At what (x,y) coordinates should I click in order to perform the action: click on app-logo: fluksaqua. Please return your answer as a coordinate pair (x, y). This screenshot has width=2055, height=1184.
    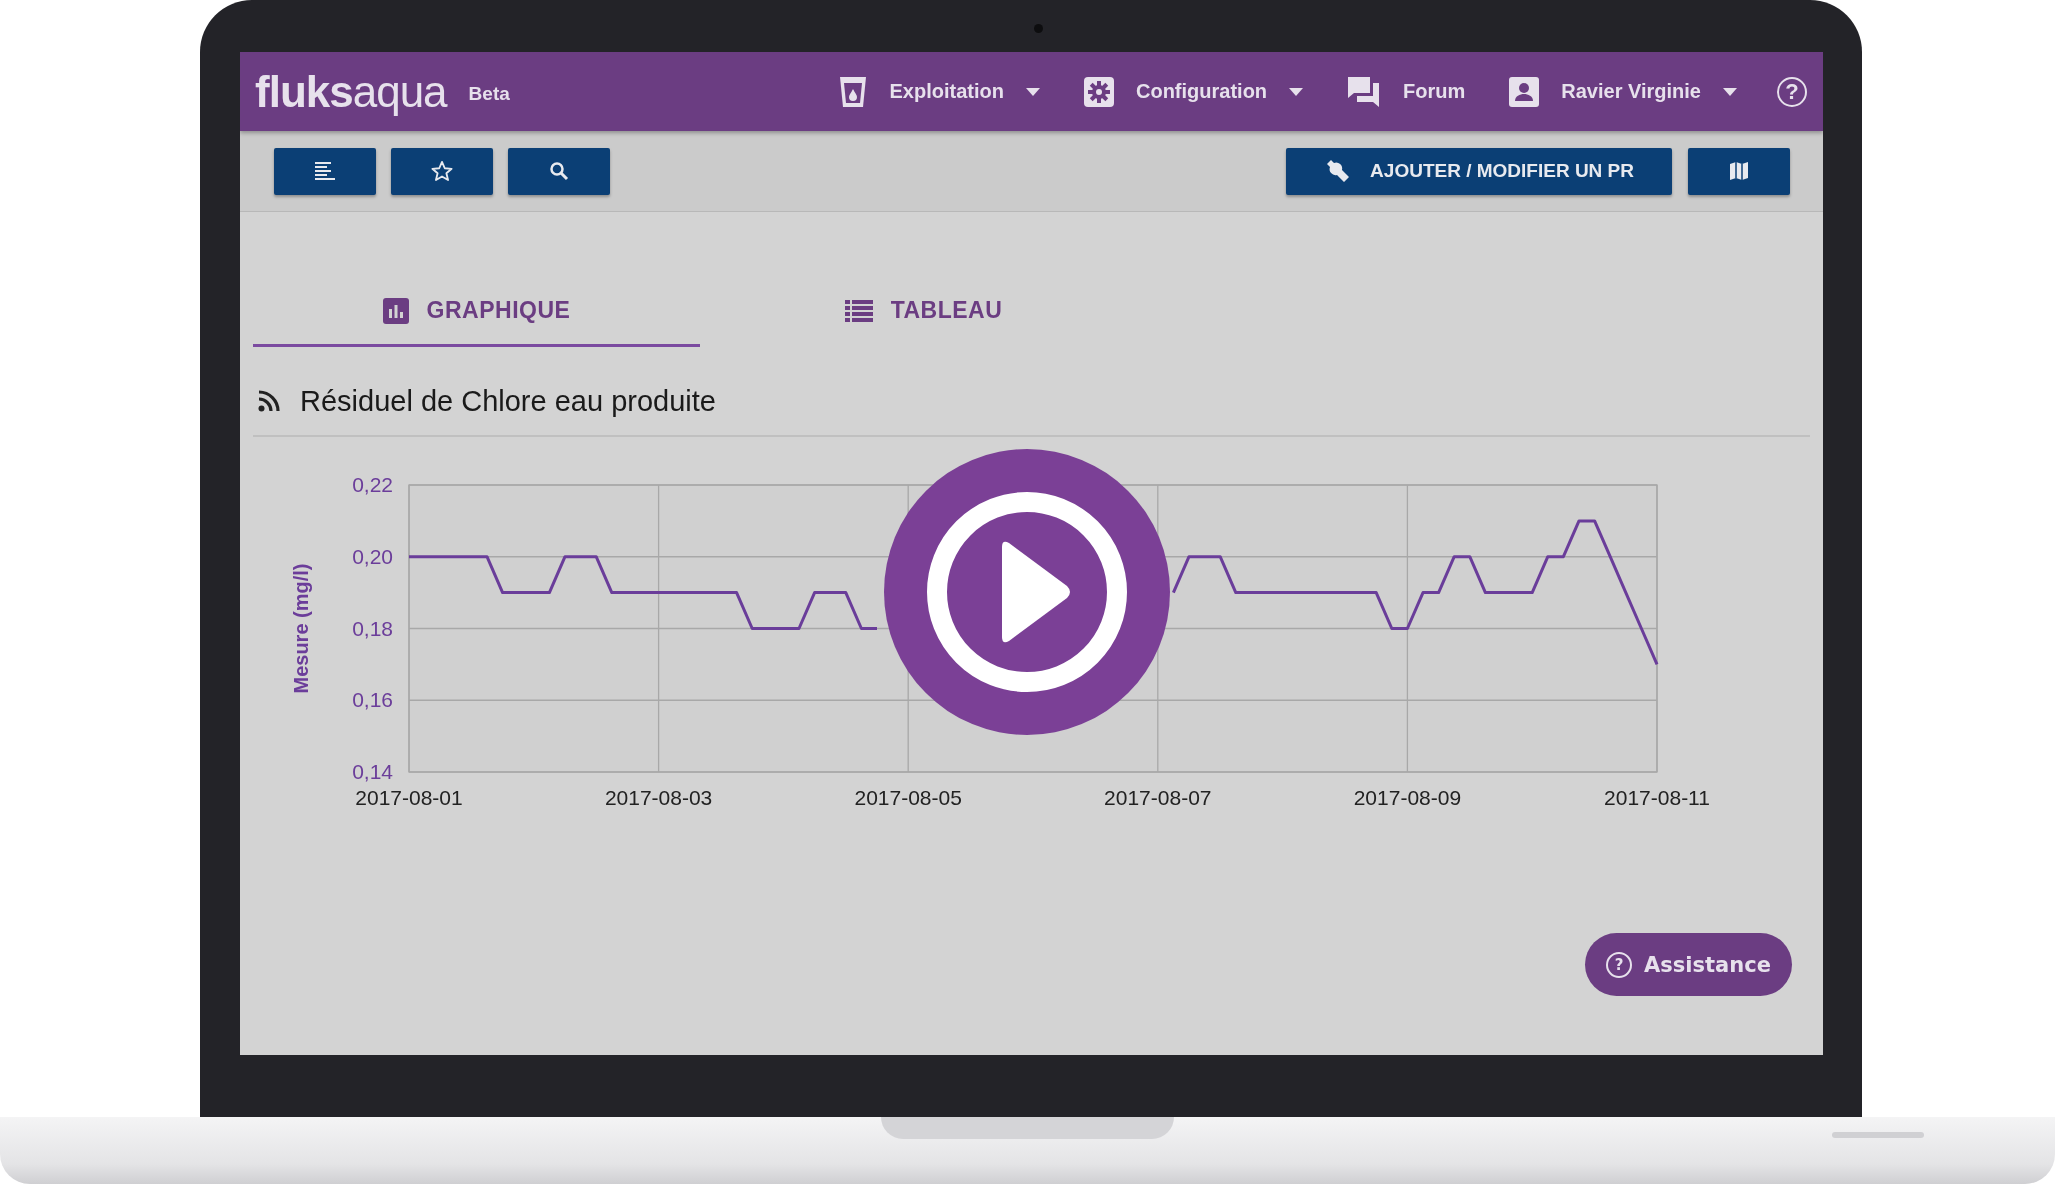
    Looking at the image, I should click on (351, 91).